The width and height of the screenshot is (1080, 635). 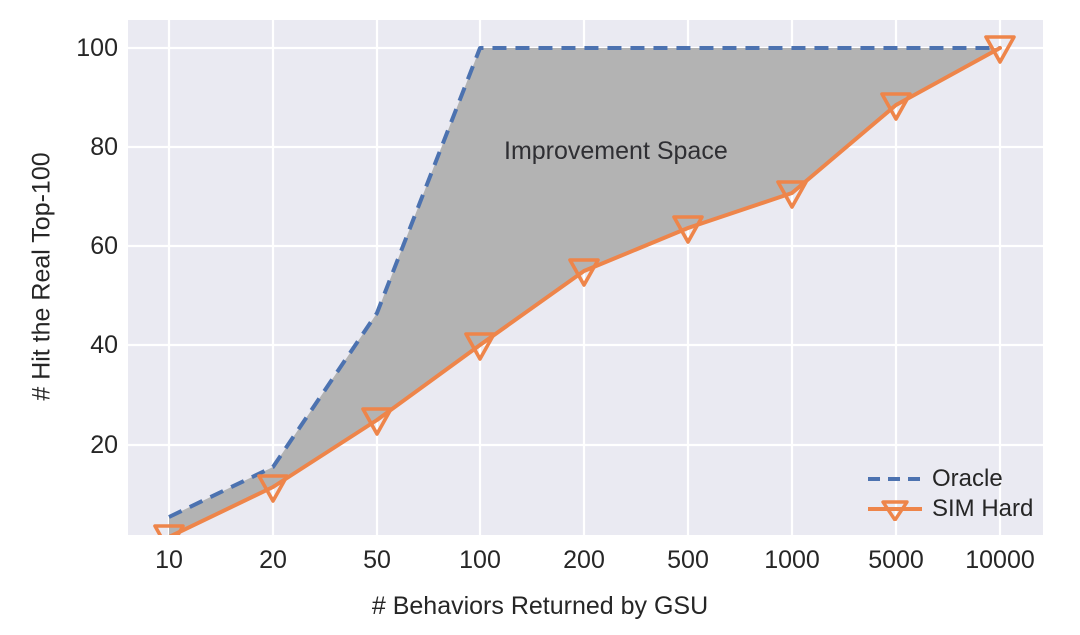 What do you see at coordinates (895, 479) in the screenshot?
I see `legend-swatch-oracle-dashed-line` at bounding box center [895, 479].